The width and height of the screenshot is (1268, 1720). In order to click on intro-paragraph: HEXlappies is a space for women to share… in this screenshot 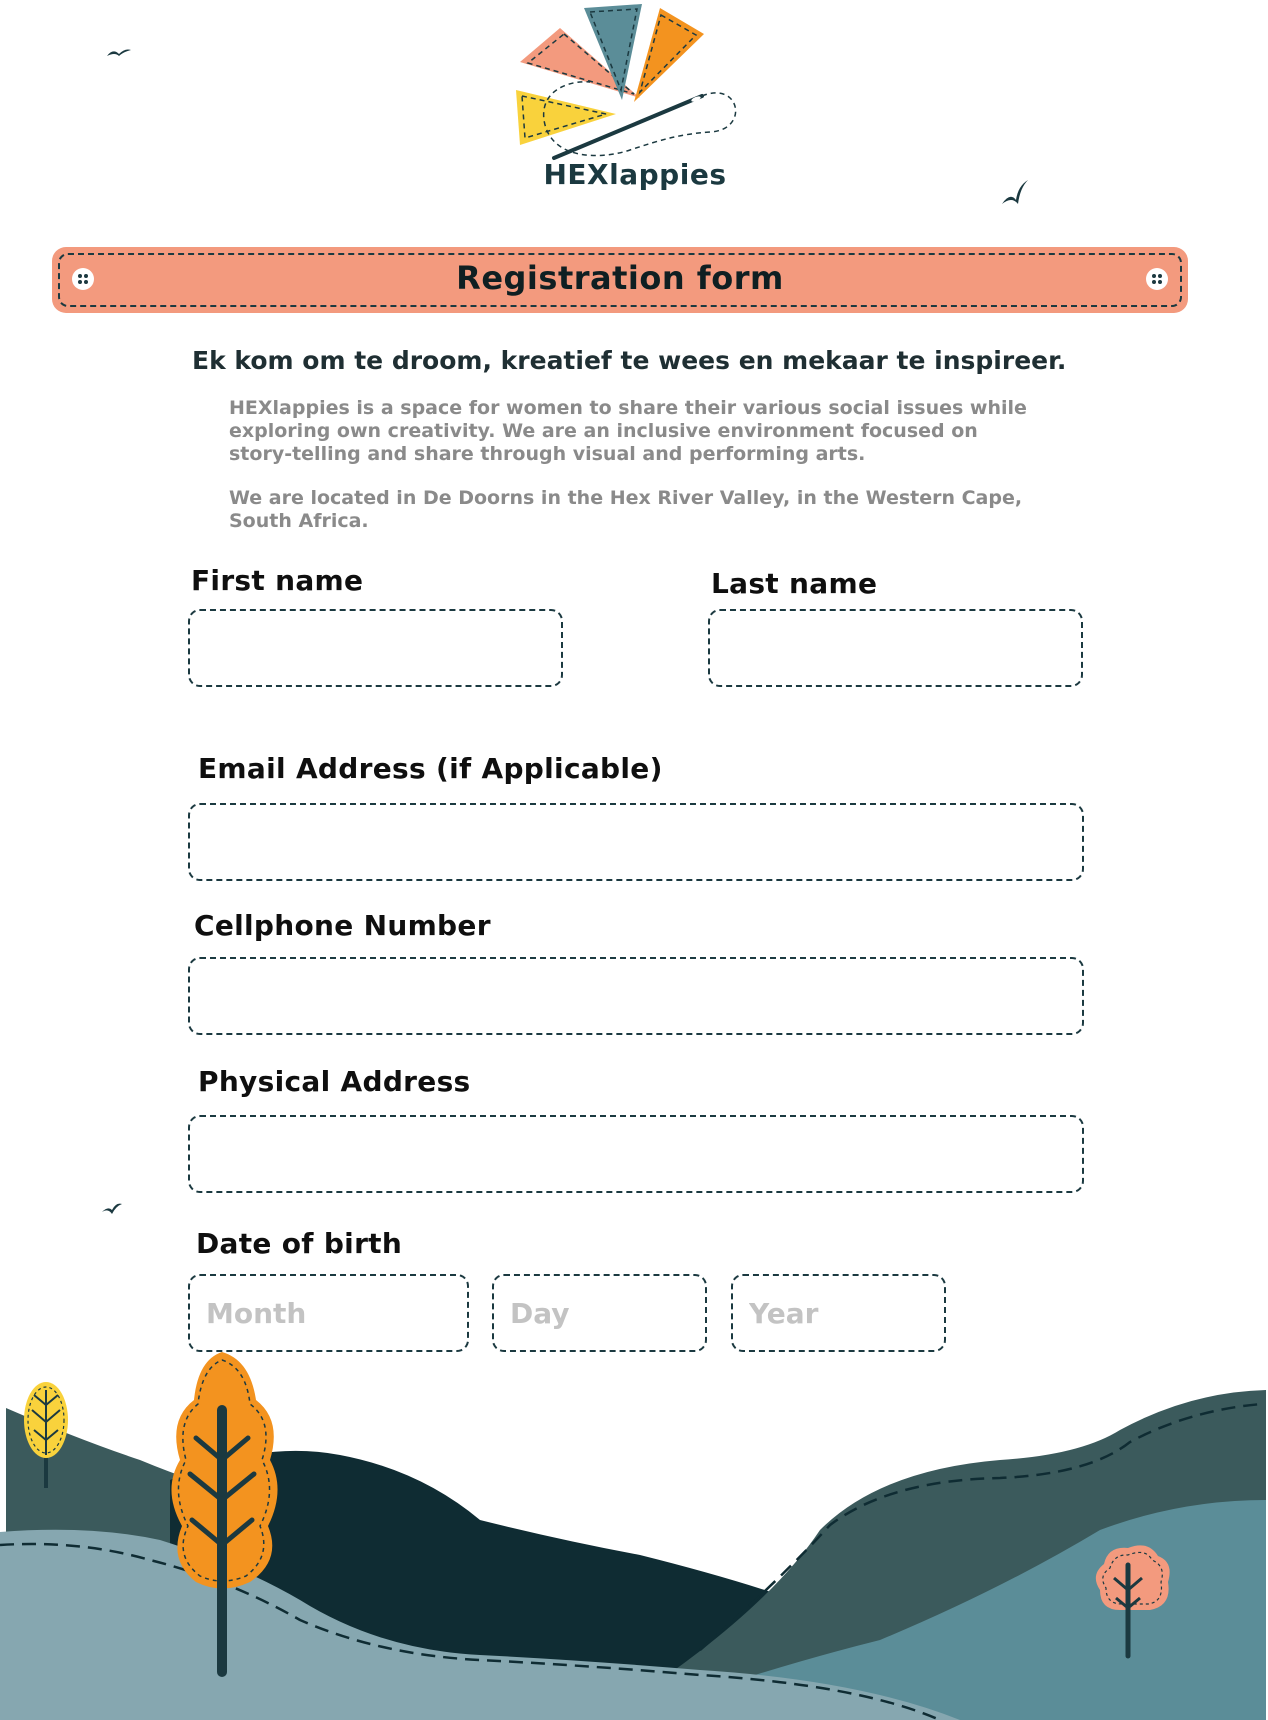, I will do `click(628, 431)`.